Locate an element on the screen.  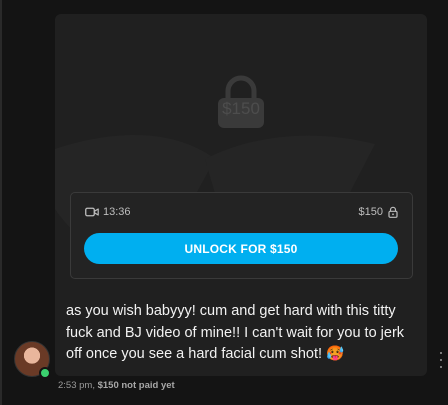
online-status-dot is located at coordinates (45, 373).